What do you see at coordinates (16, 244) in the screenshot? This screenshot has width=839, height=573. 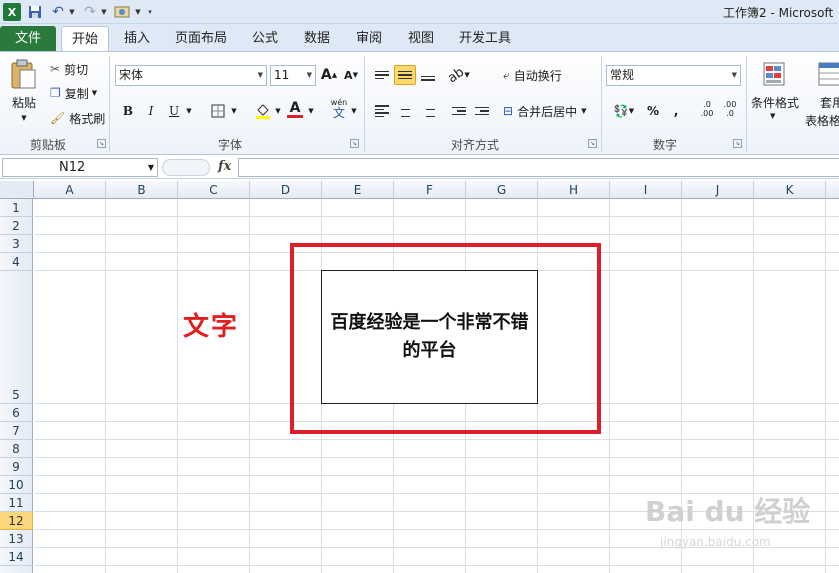 I see `row-header: 3` at bounding box center [16, 244].